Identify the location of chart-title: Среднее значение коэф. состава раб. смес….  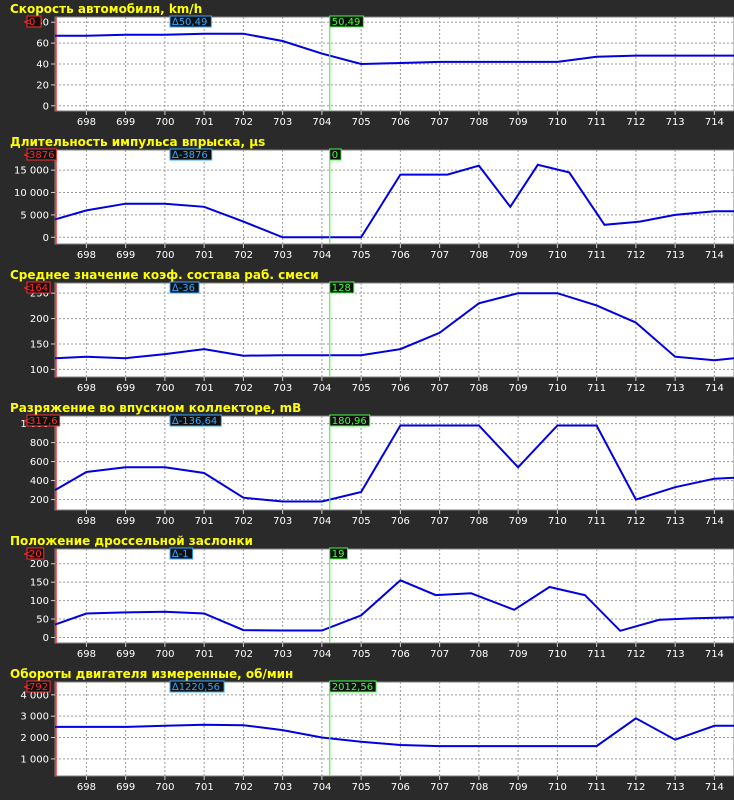
(164, 275).